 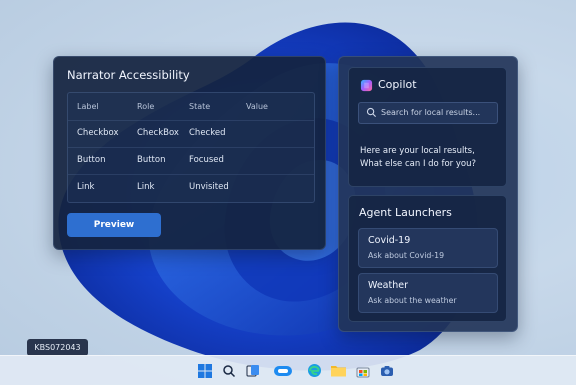 I want to click on copilot-logo-icon, so click(x=366, y=85).